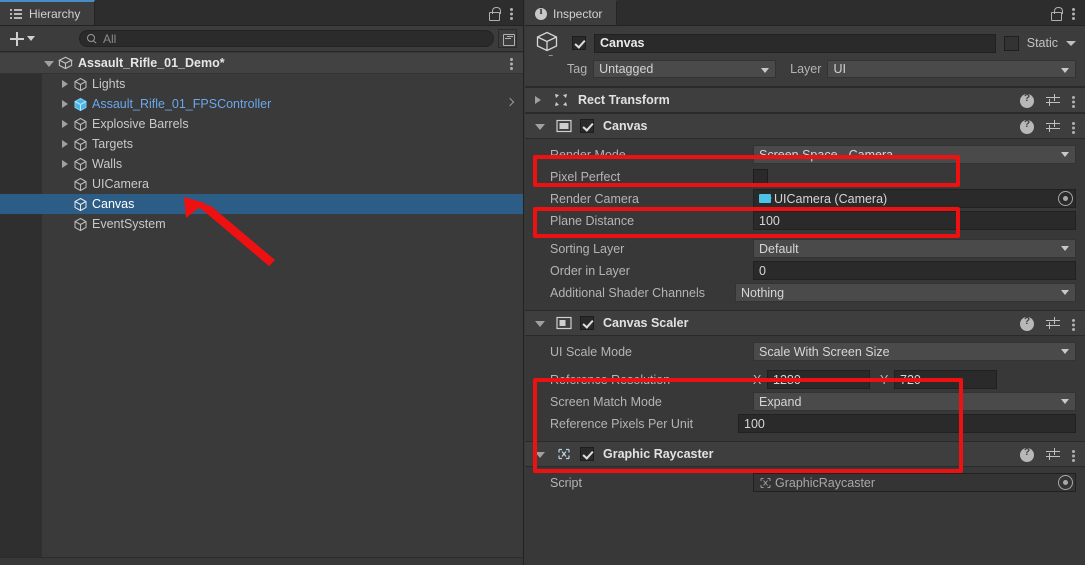  I want to click on layer-label: Layer, so click(806, 69).